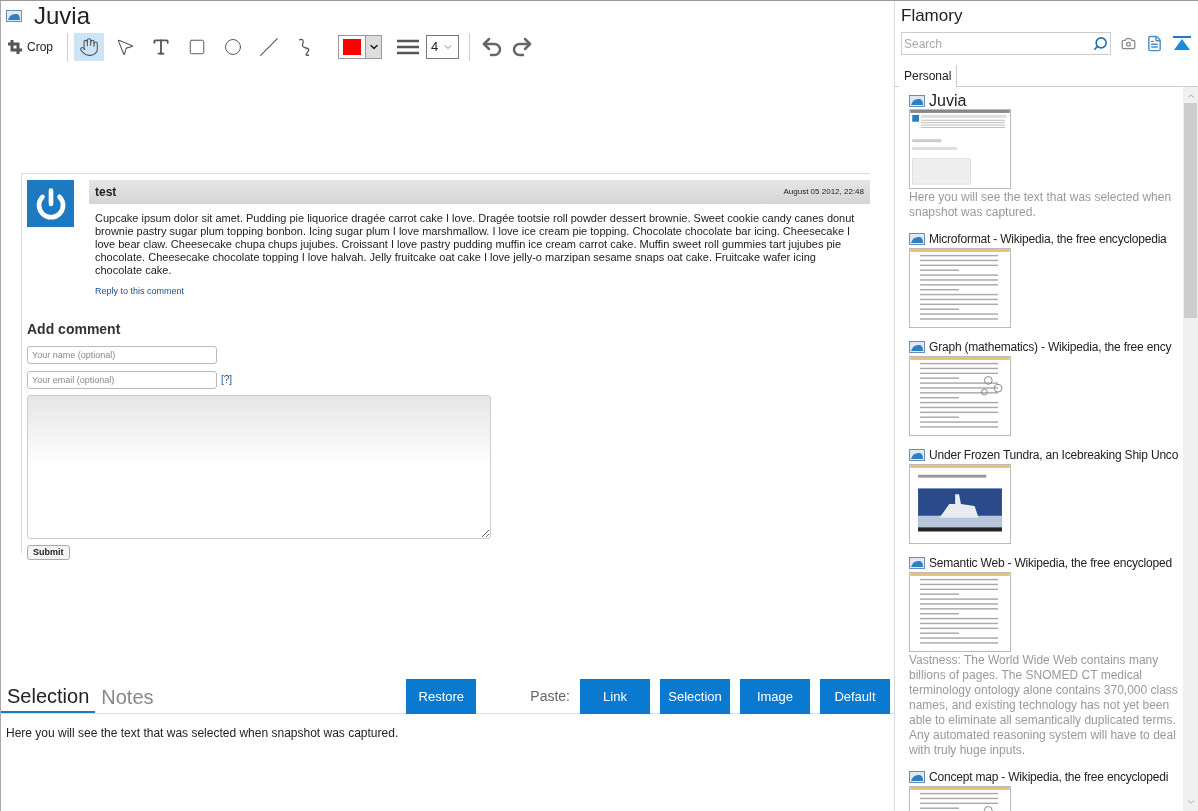 The height and width of the screenshot is (811, 1198). What do you see at coordinates (1050, 563) in the screenshot?
I see `snapshot-title: Semantic Web - Wikipedia, the free encycloped` at bounding box center [1050, 563].